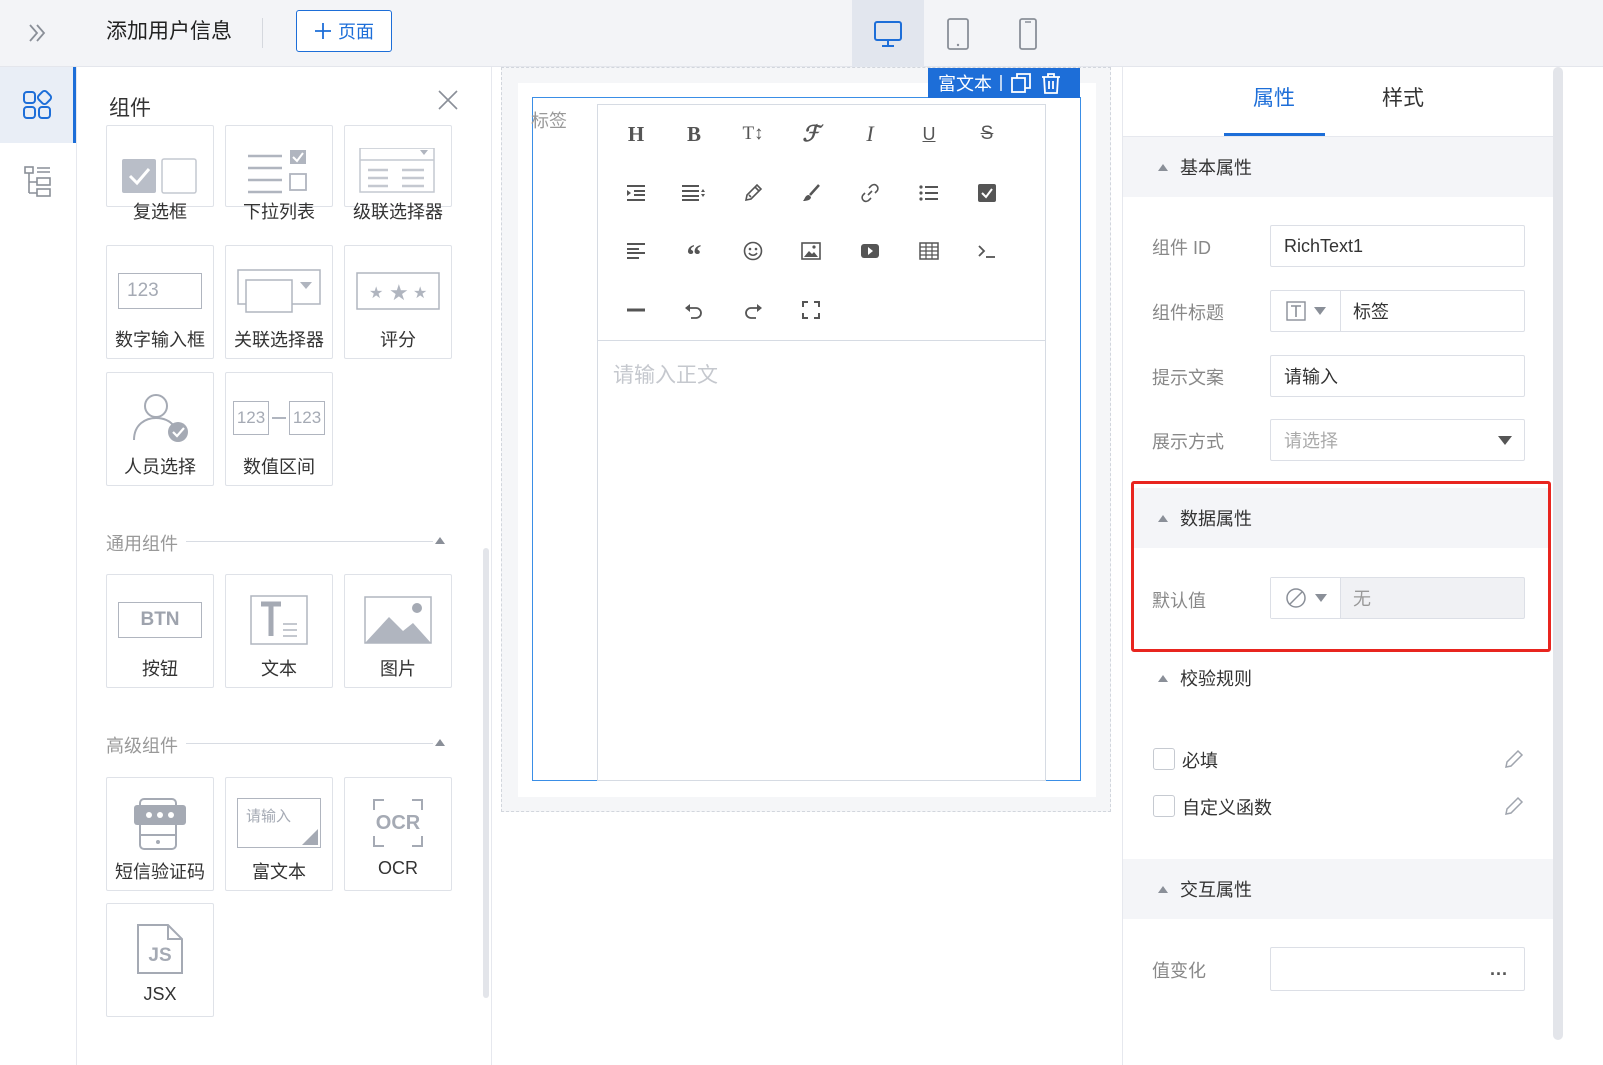  What do you see at coordinates (929, 134) in the screenshot?
I see `toolbar-underline-button: U` at bounding box center [929, 134].